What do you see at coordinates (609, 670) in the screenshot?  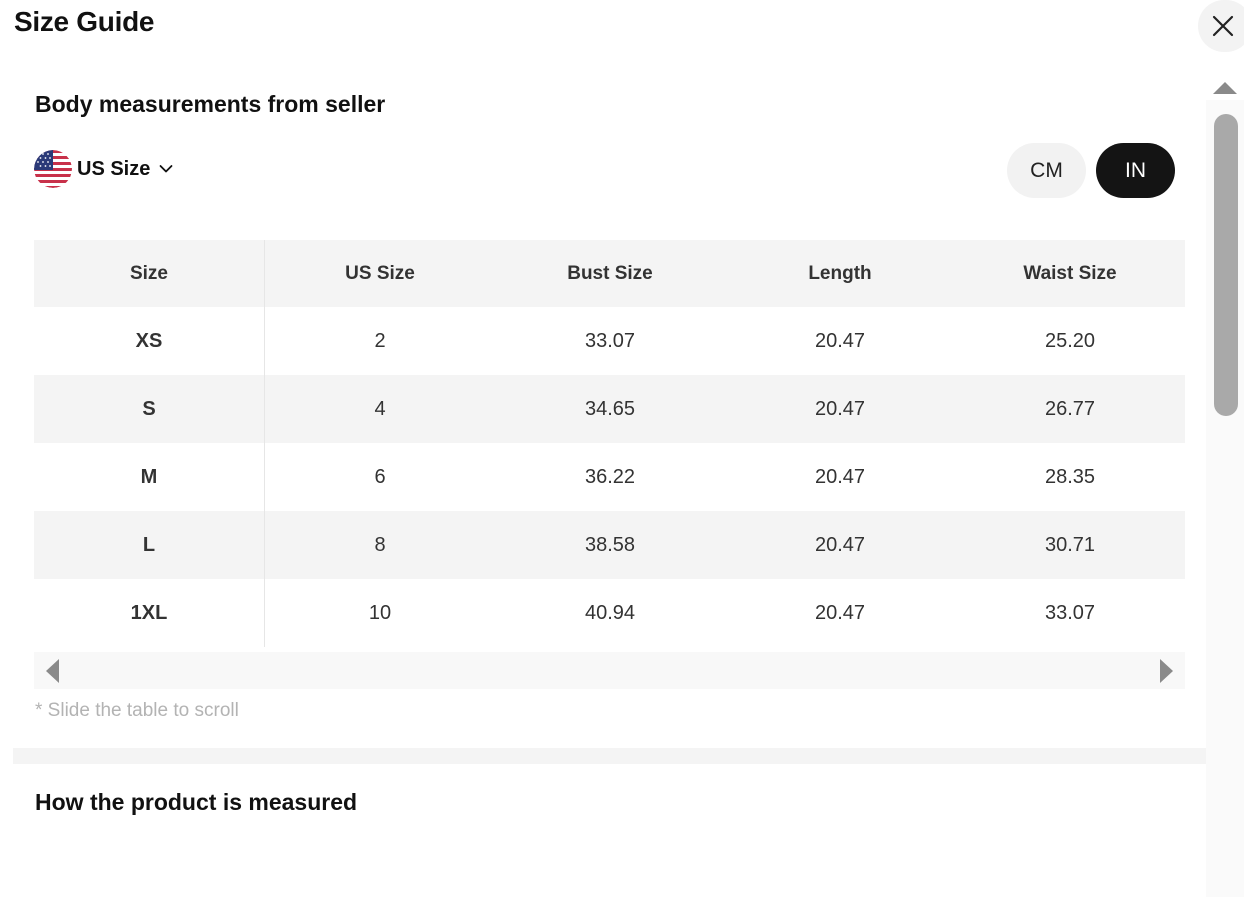 I see `horizontal-scrollbar` at bounding box center [609, 670].